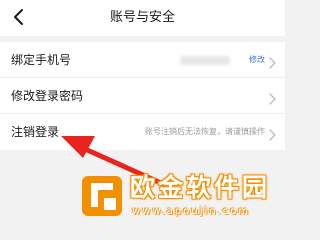 The height and width of the screenshot is (240, 320). What do you see at coordinates (142, 96) in the screenshot?
I see `row-change-password: 修改登录密码` at bounding box center [142, 96].